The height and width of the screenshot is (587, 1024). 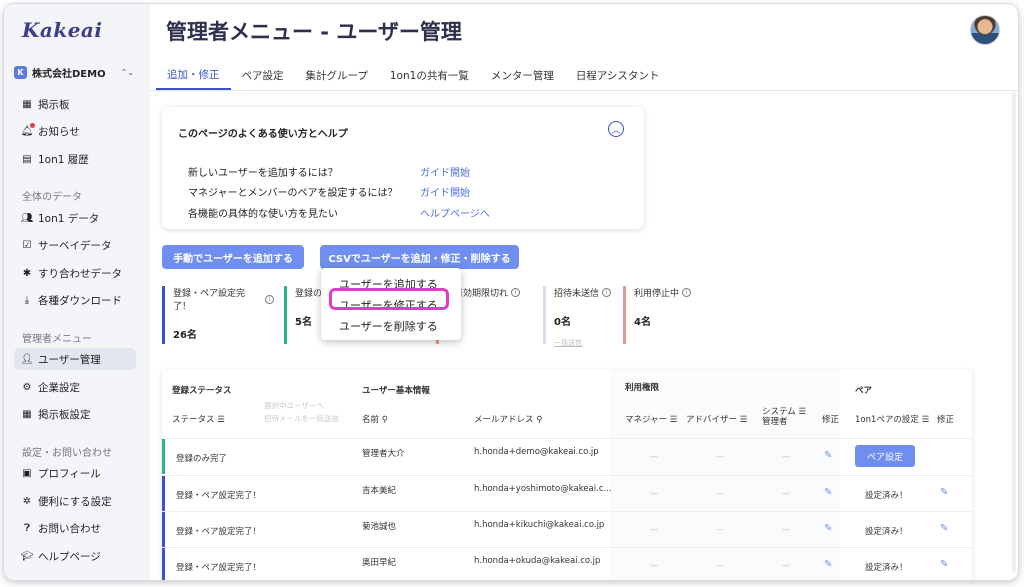 What do you see at coordinates (539, 525) in the screenshot?
I see `row-email: h.honda+kikuchi@kakeai.co.jp` at bounding box center [539, 525].